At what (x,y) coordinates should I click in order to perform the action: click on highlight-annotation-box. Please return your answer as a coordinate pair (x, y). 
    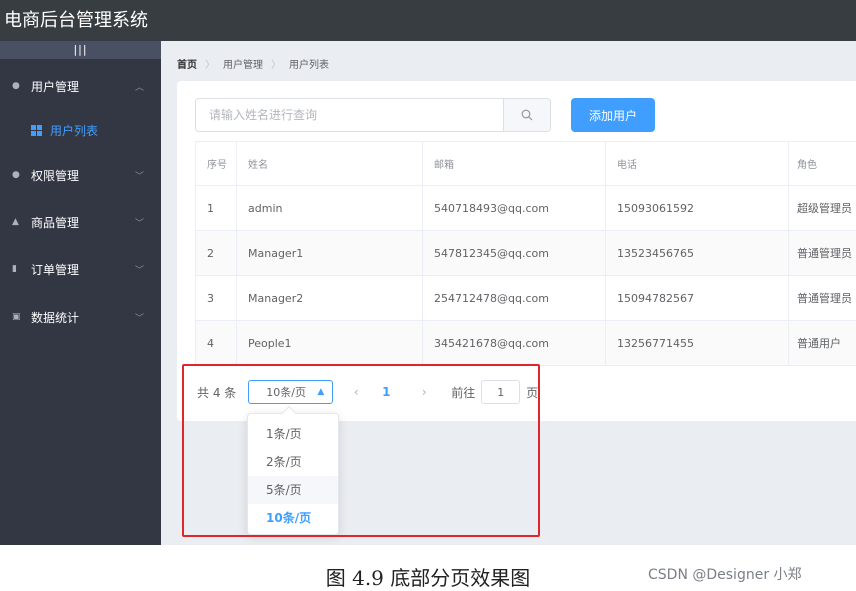
    Looking at the image, I should click on (361, 450).